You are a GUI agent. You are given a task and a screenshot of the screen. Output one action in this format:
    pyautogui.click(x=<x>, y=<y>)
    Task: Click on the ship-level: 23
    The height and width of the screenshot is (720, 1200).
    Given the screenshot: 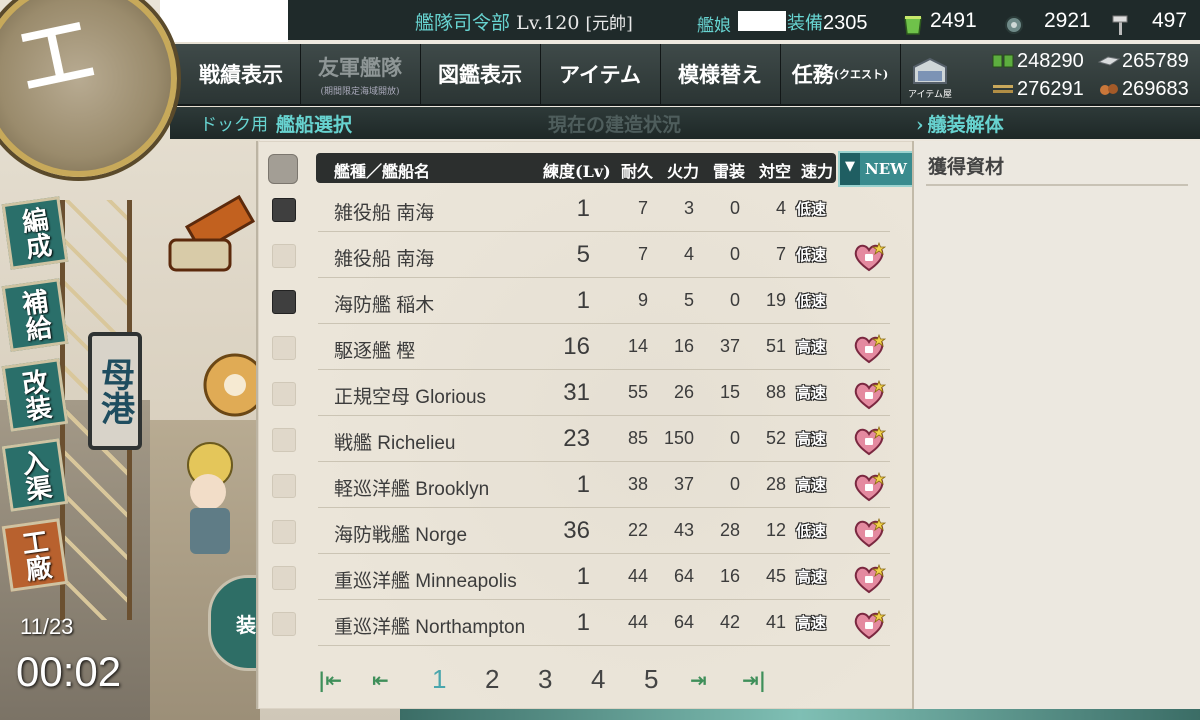 What is the action you would take?
    pyautogui.click(x=576, y=438)
    